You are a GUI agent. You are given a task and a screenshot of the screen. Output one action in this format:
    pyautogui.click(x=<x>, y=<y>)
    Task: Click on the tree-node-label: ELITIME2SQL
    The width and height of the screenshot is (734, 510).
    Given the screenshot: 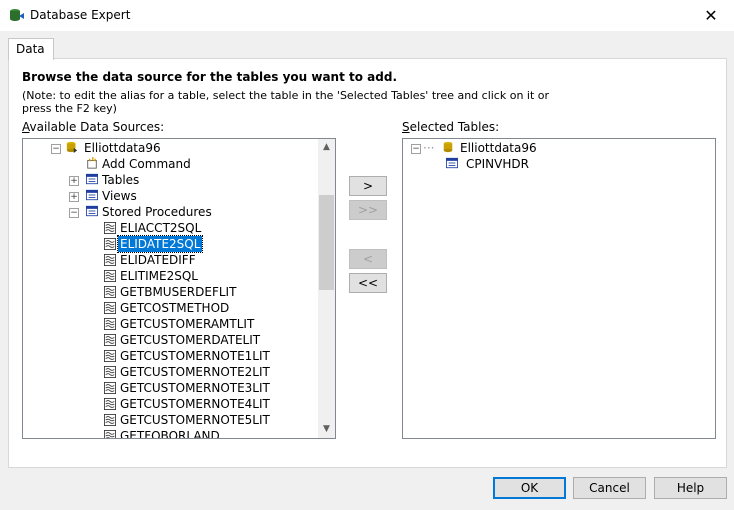 What is the action you would take?
    pyautogui.click(x=159, y=276)
    